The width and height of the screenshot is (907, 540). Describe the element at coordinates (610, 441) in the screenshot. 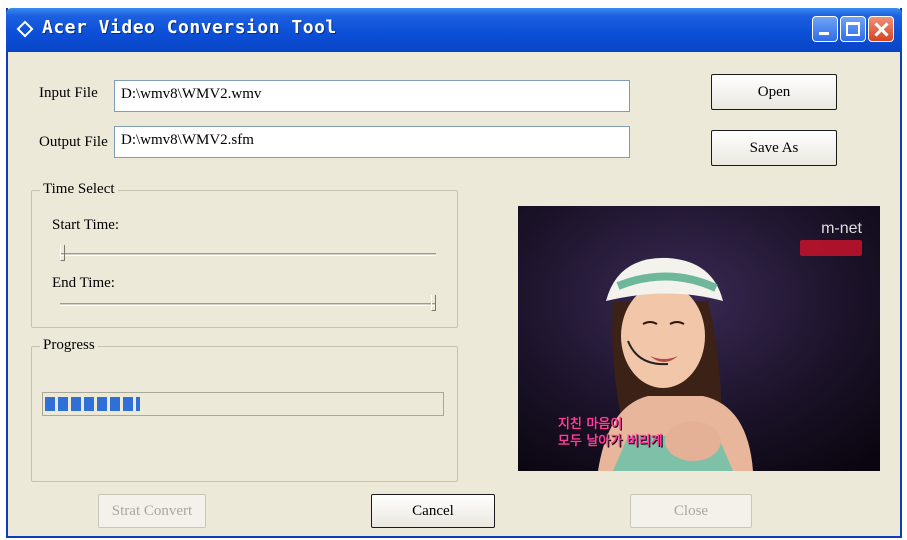

I see `subtitle-line-2: 모두 날아가 버리게` at that location.